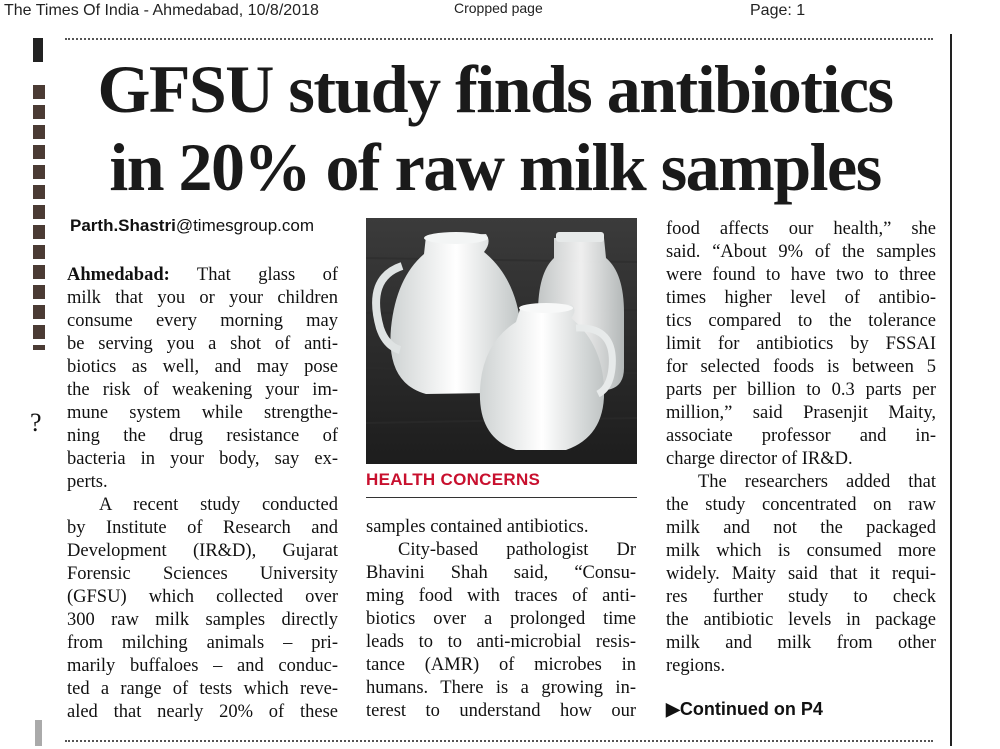 This screenshot has width=1000, height=749. What do you see at coordinates (38, 733) in the screenshot?
I see `cropped-edge-bar` at bounding box center [38, 733].